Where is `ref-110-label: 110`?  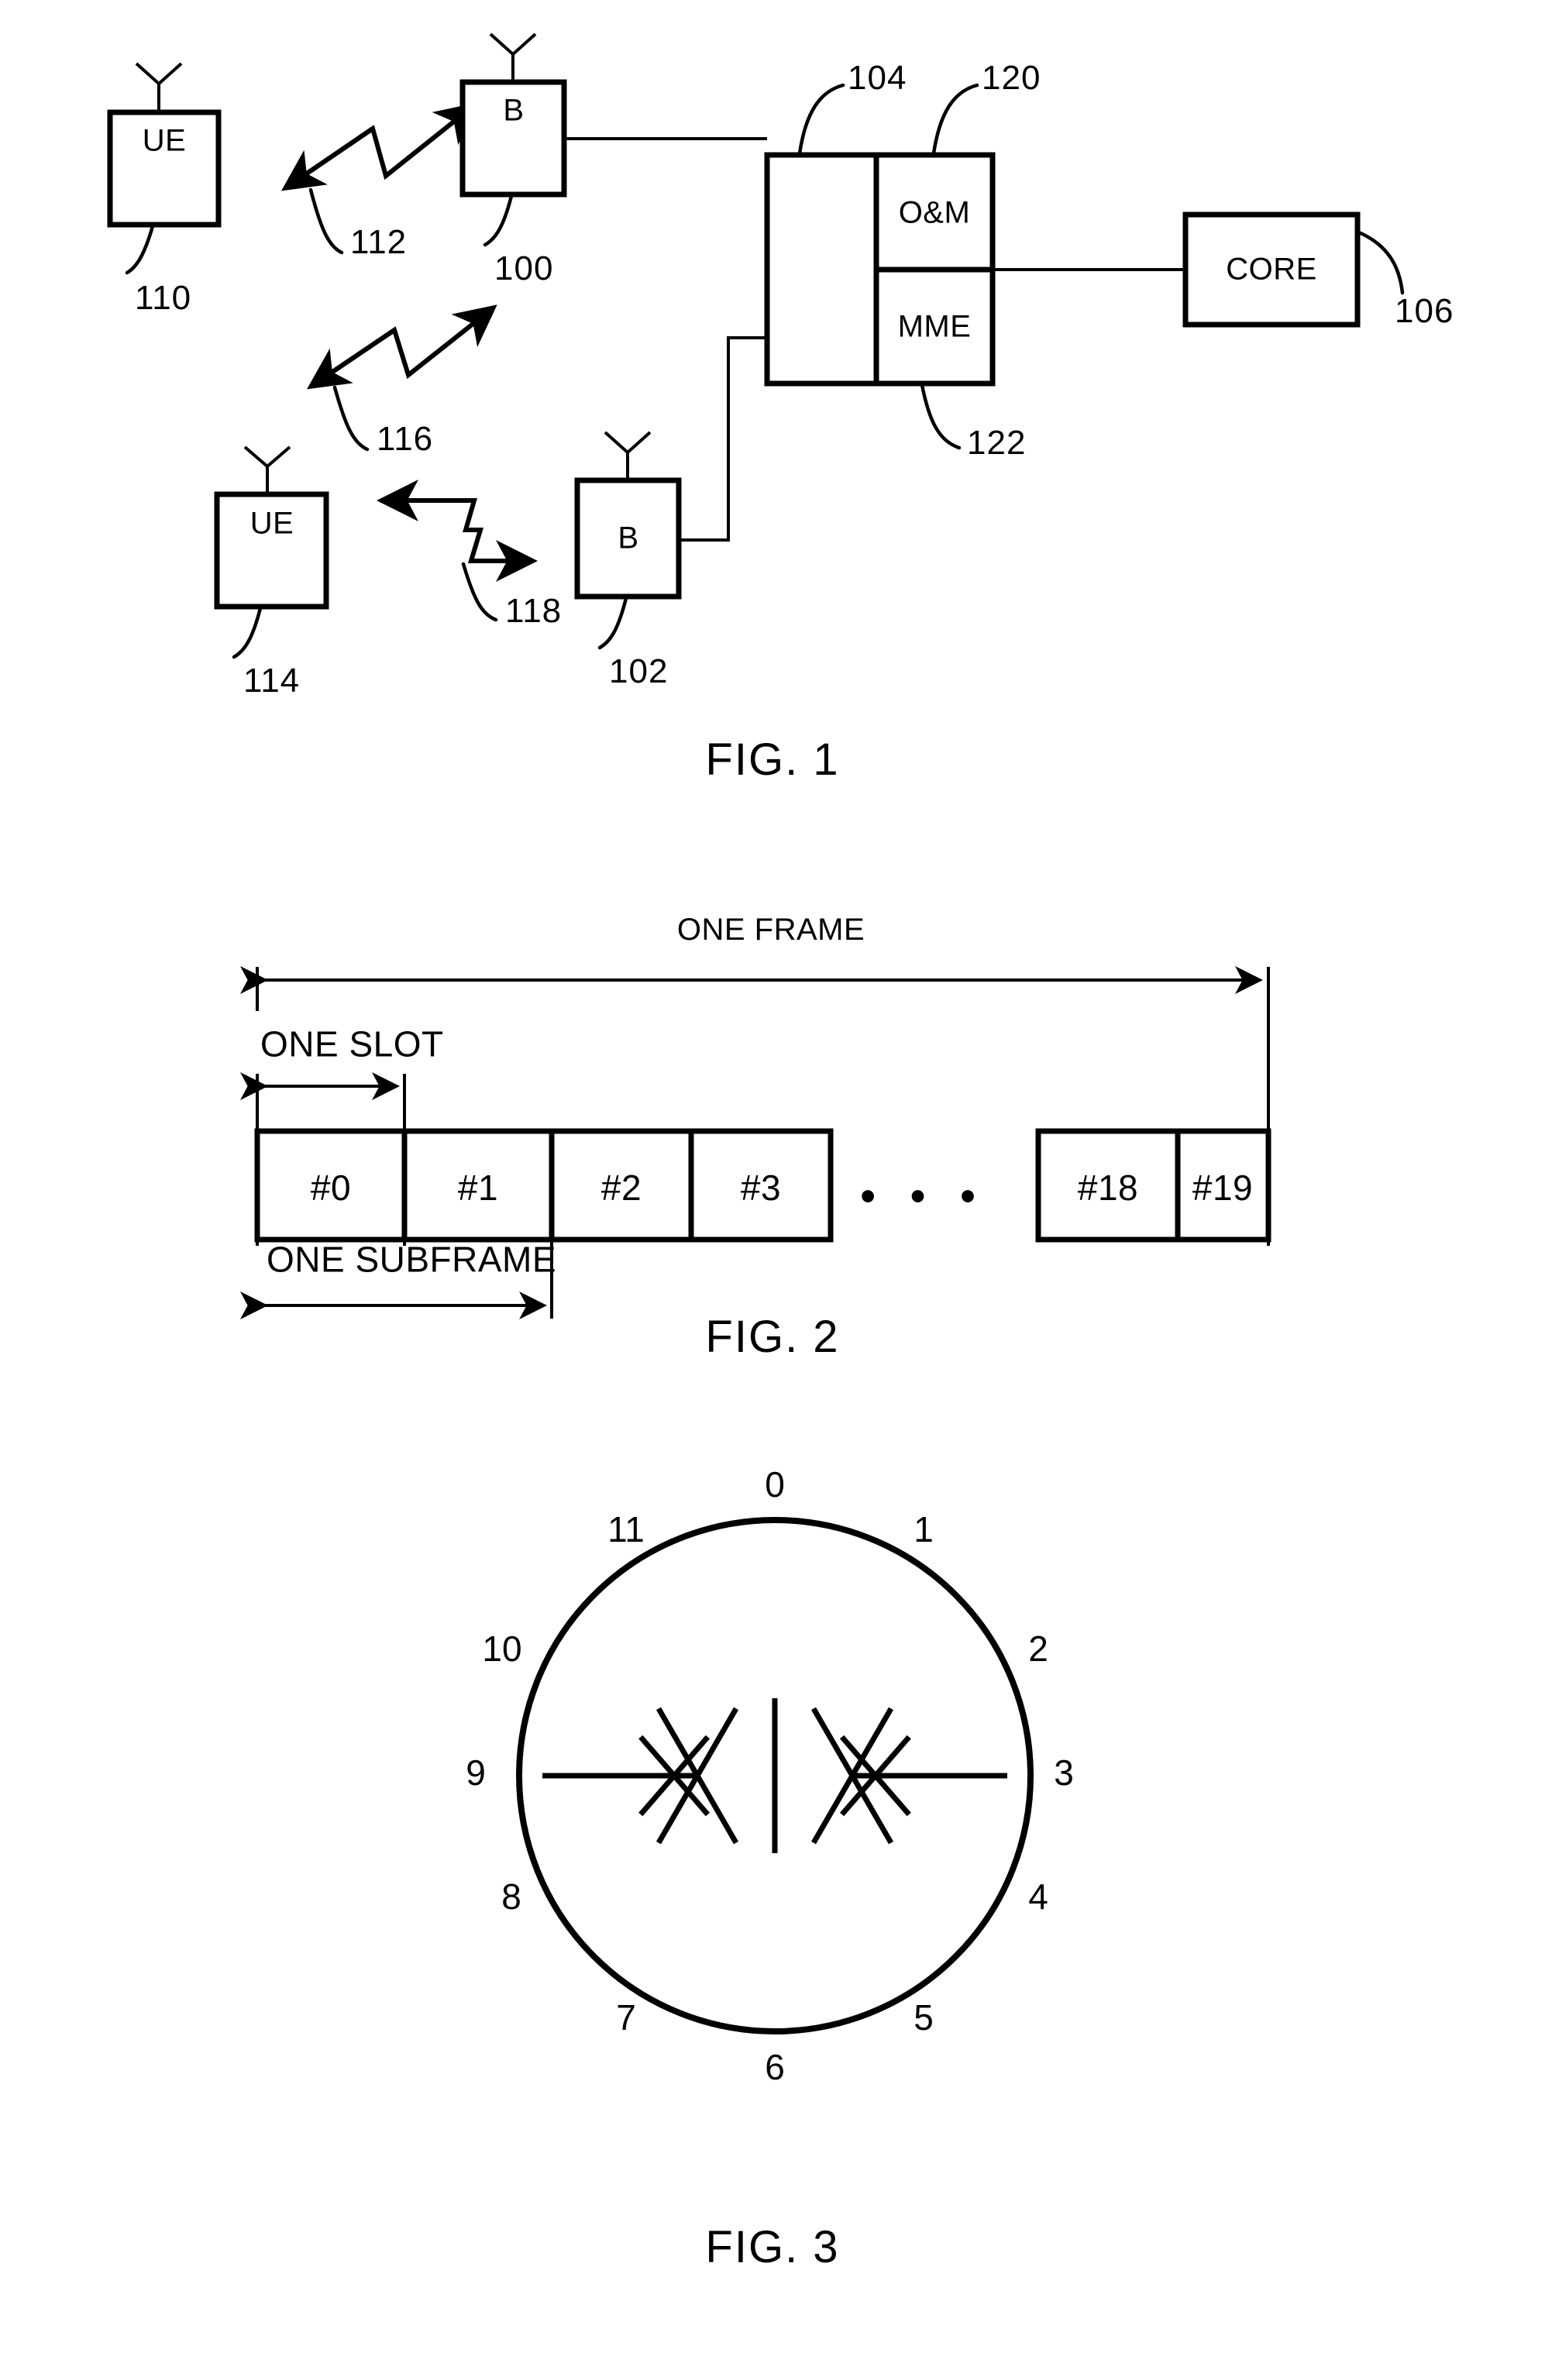 ref-110-label: 110 is located at coordinates (163, 298).